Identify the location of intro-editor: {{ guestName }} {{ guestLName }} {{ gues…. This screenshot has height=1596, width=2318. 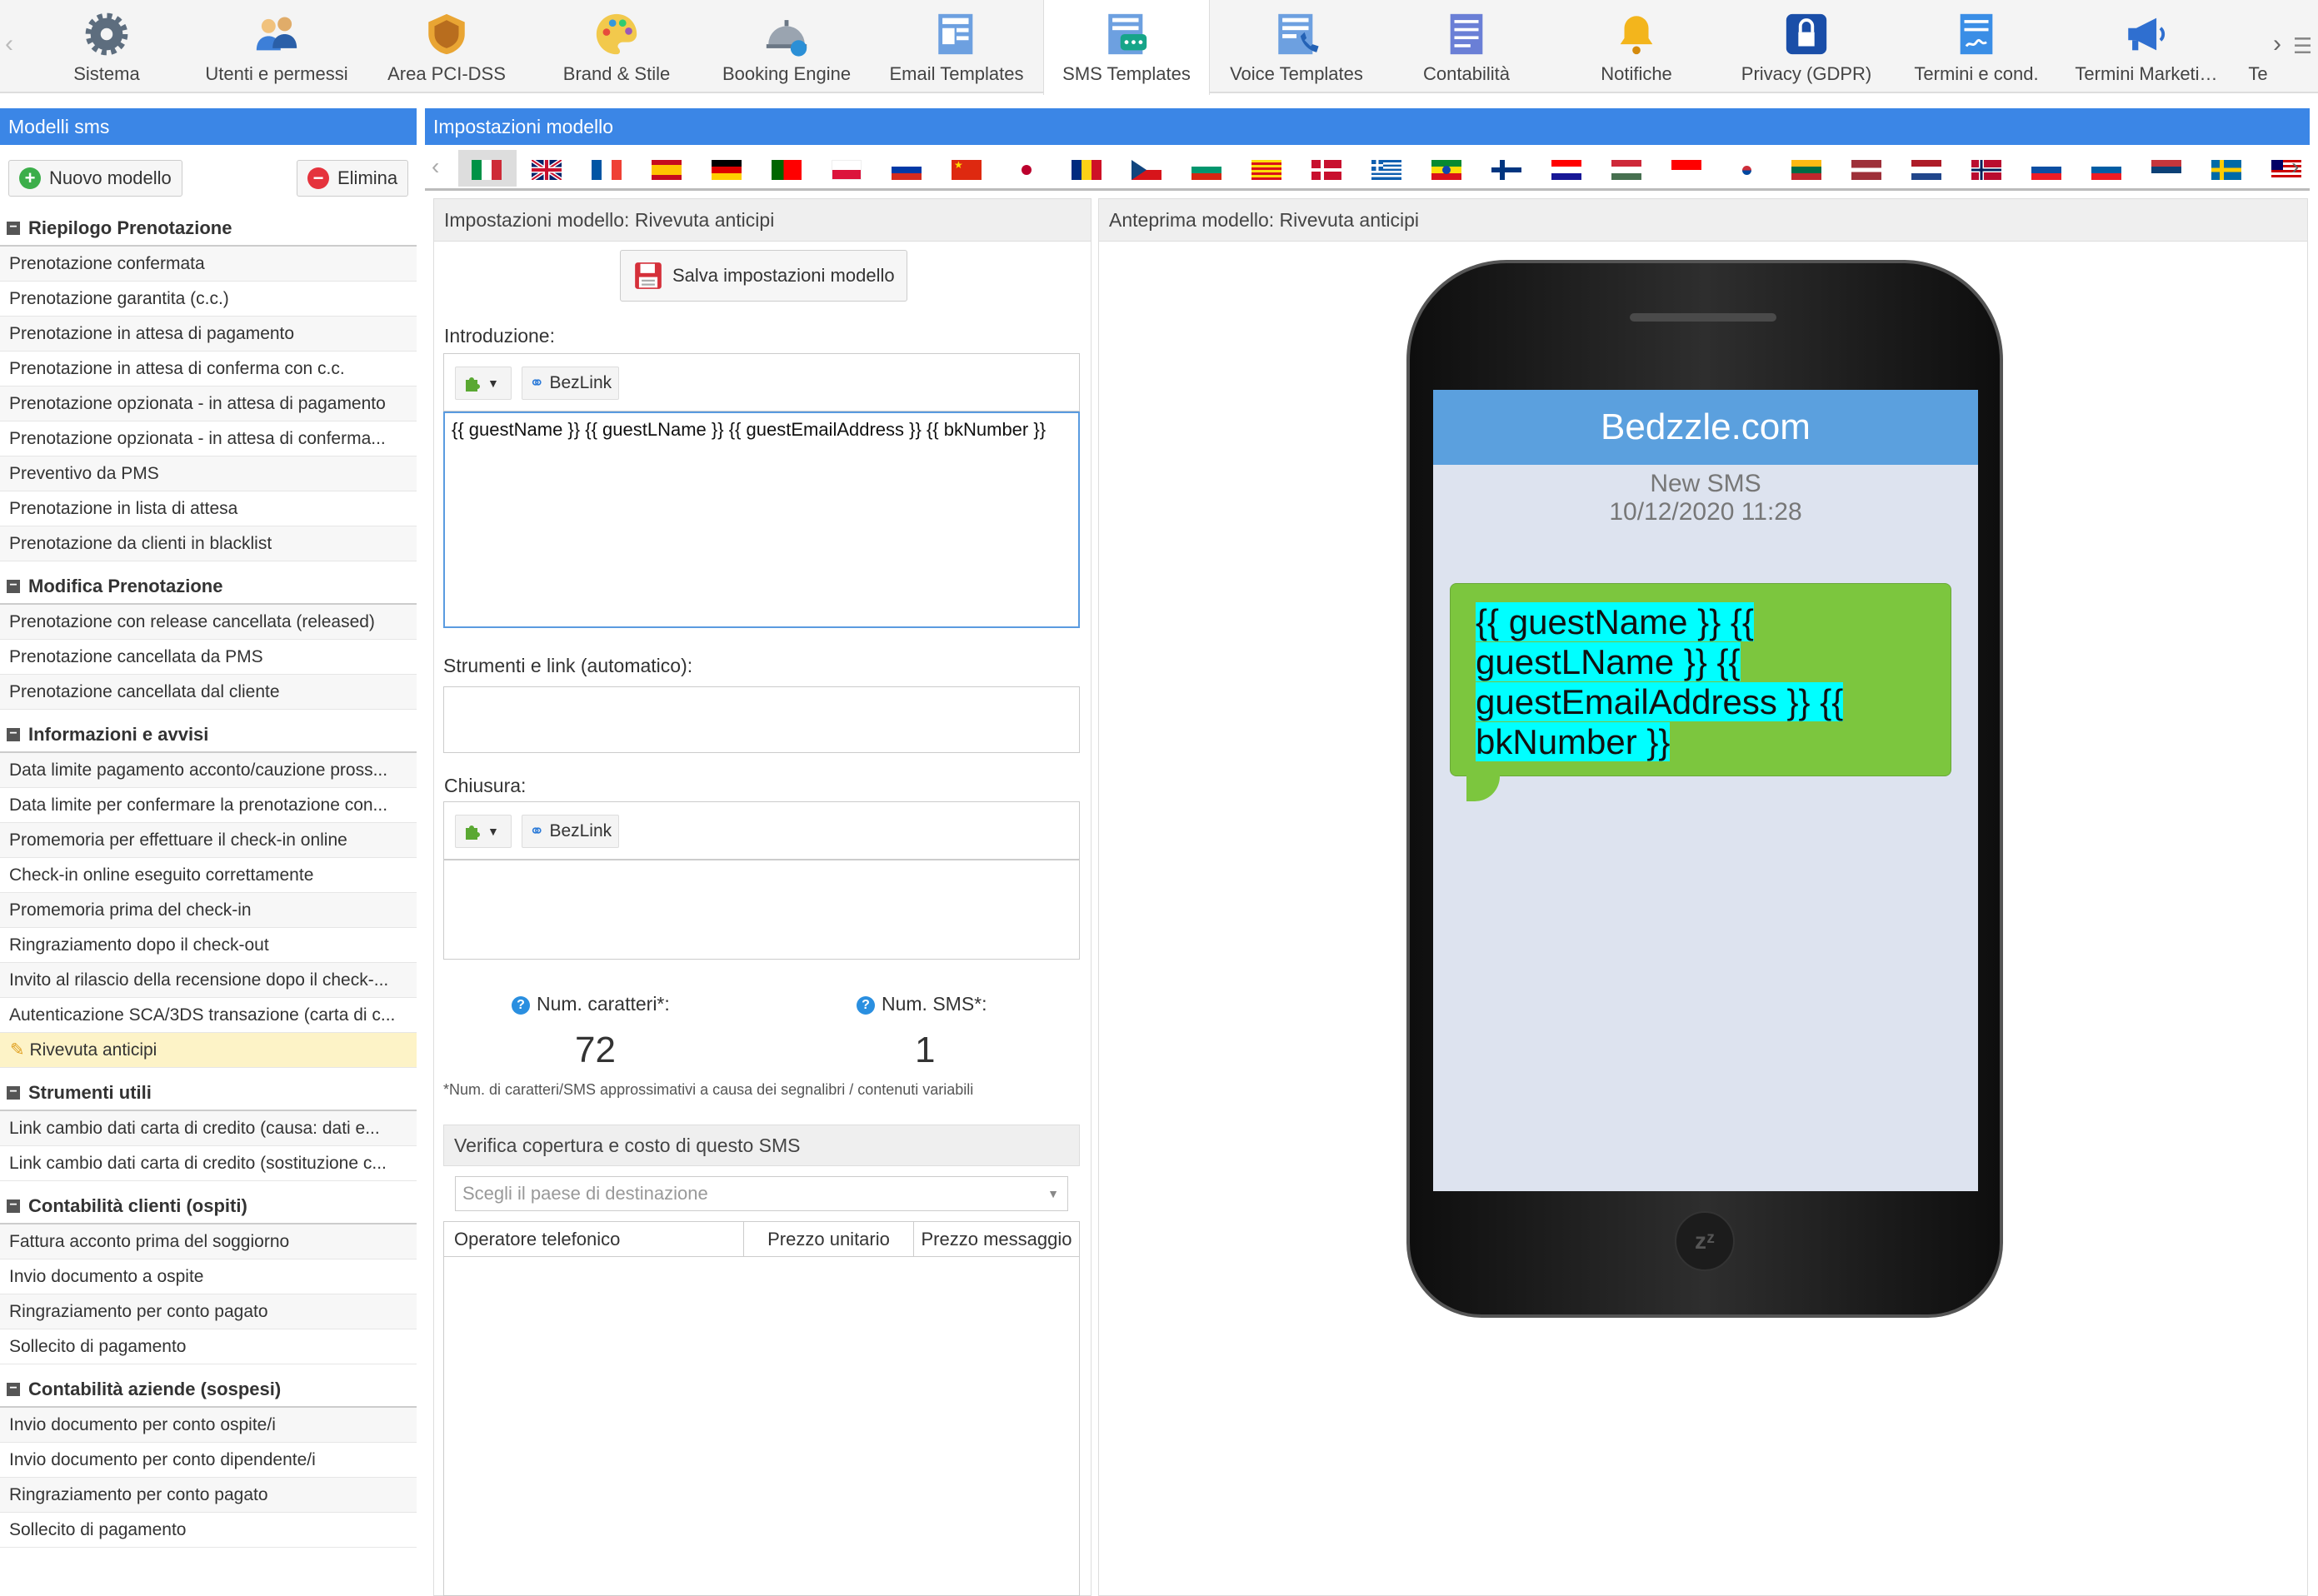
(761, 519).